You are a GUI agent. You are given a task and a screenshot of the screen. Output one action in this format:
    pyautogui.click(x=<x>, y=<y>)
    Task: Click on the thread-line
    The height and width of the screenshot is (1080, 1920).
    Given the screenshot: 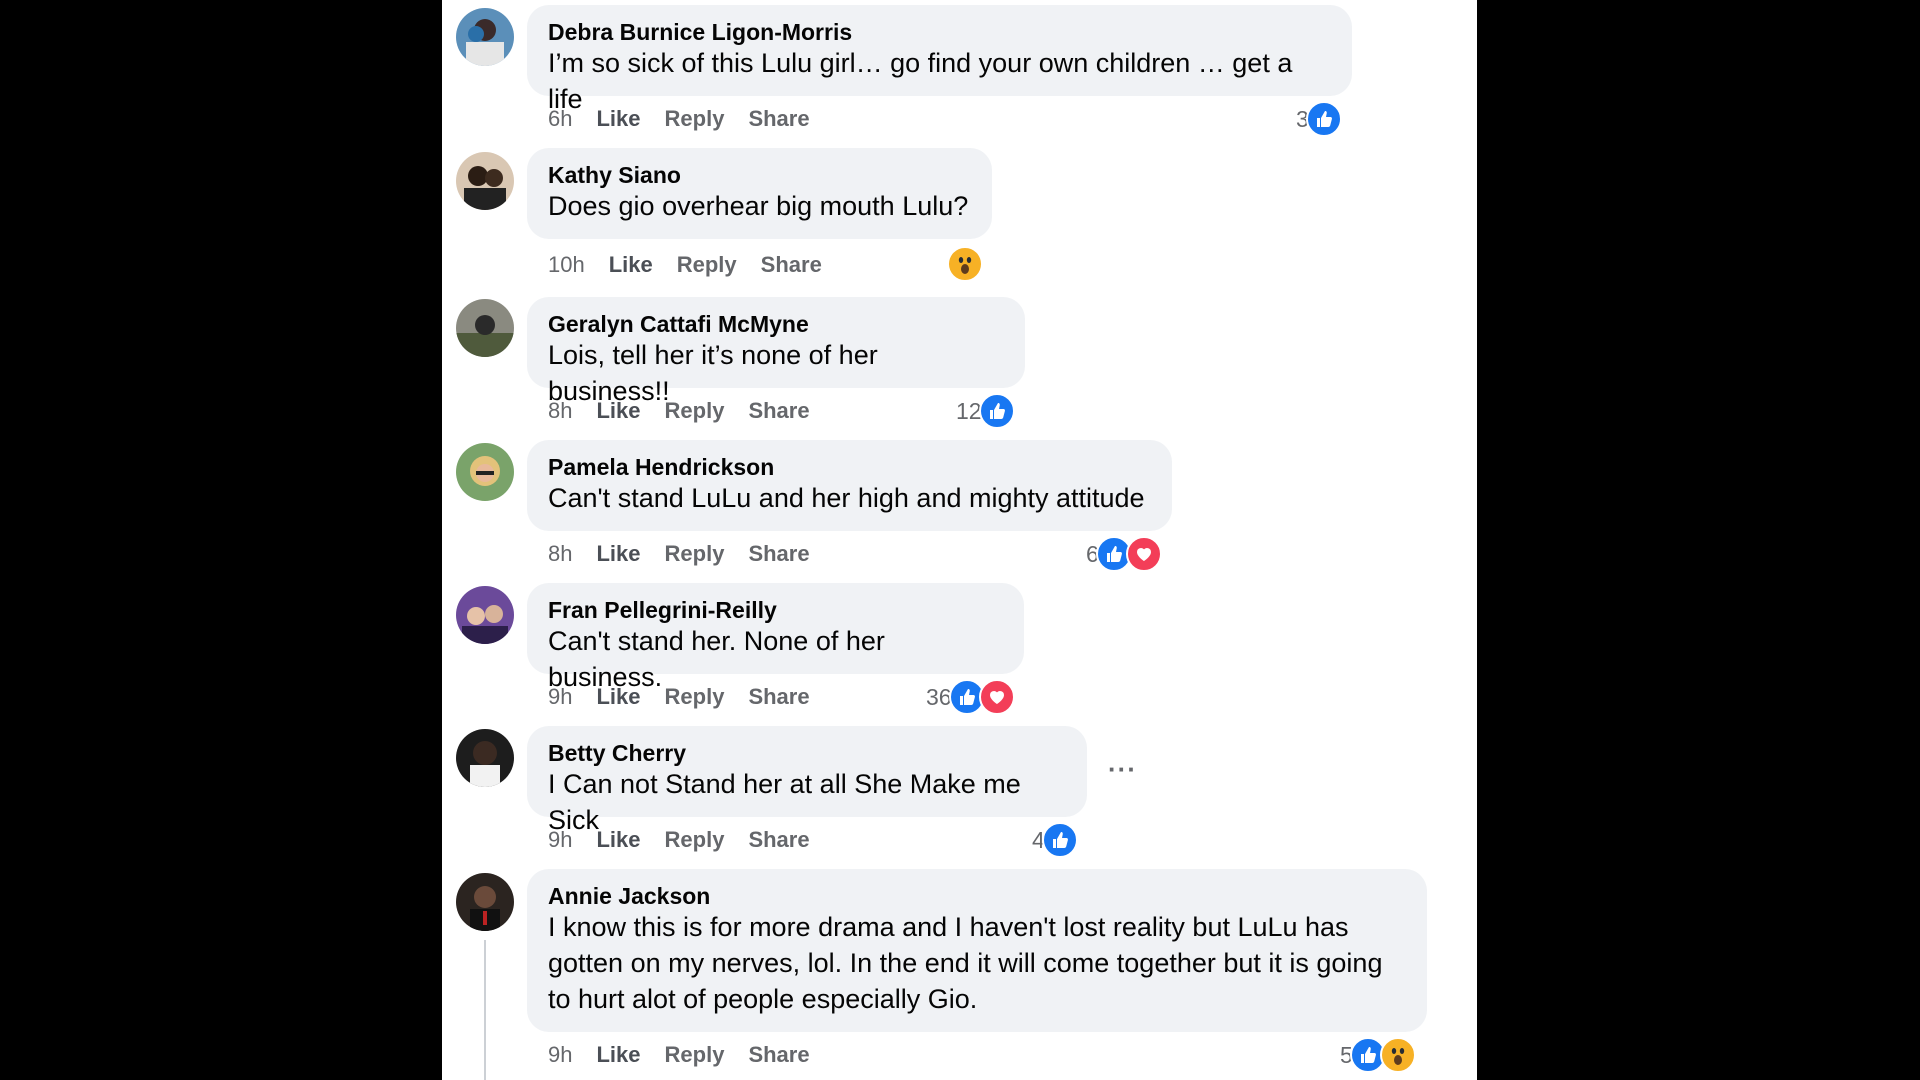 What is the action you would take?
    pyautogui.click(x=485, y=1010)
    